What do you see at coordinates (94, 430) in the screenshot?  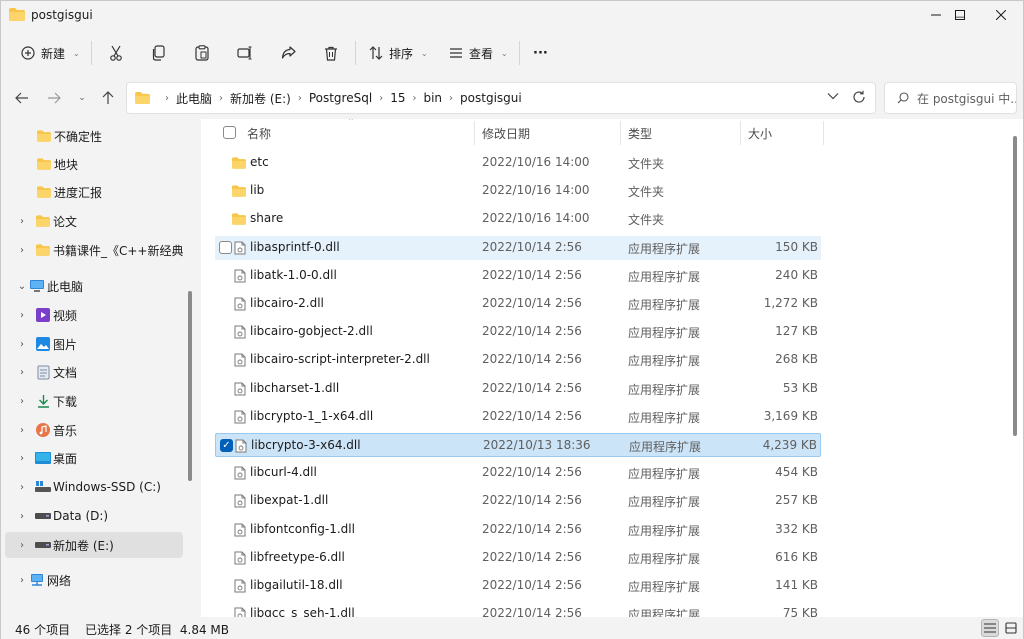 I see `sidebar-item-10: › 音乐` at bounding box center [94, 430].